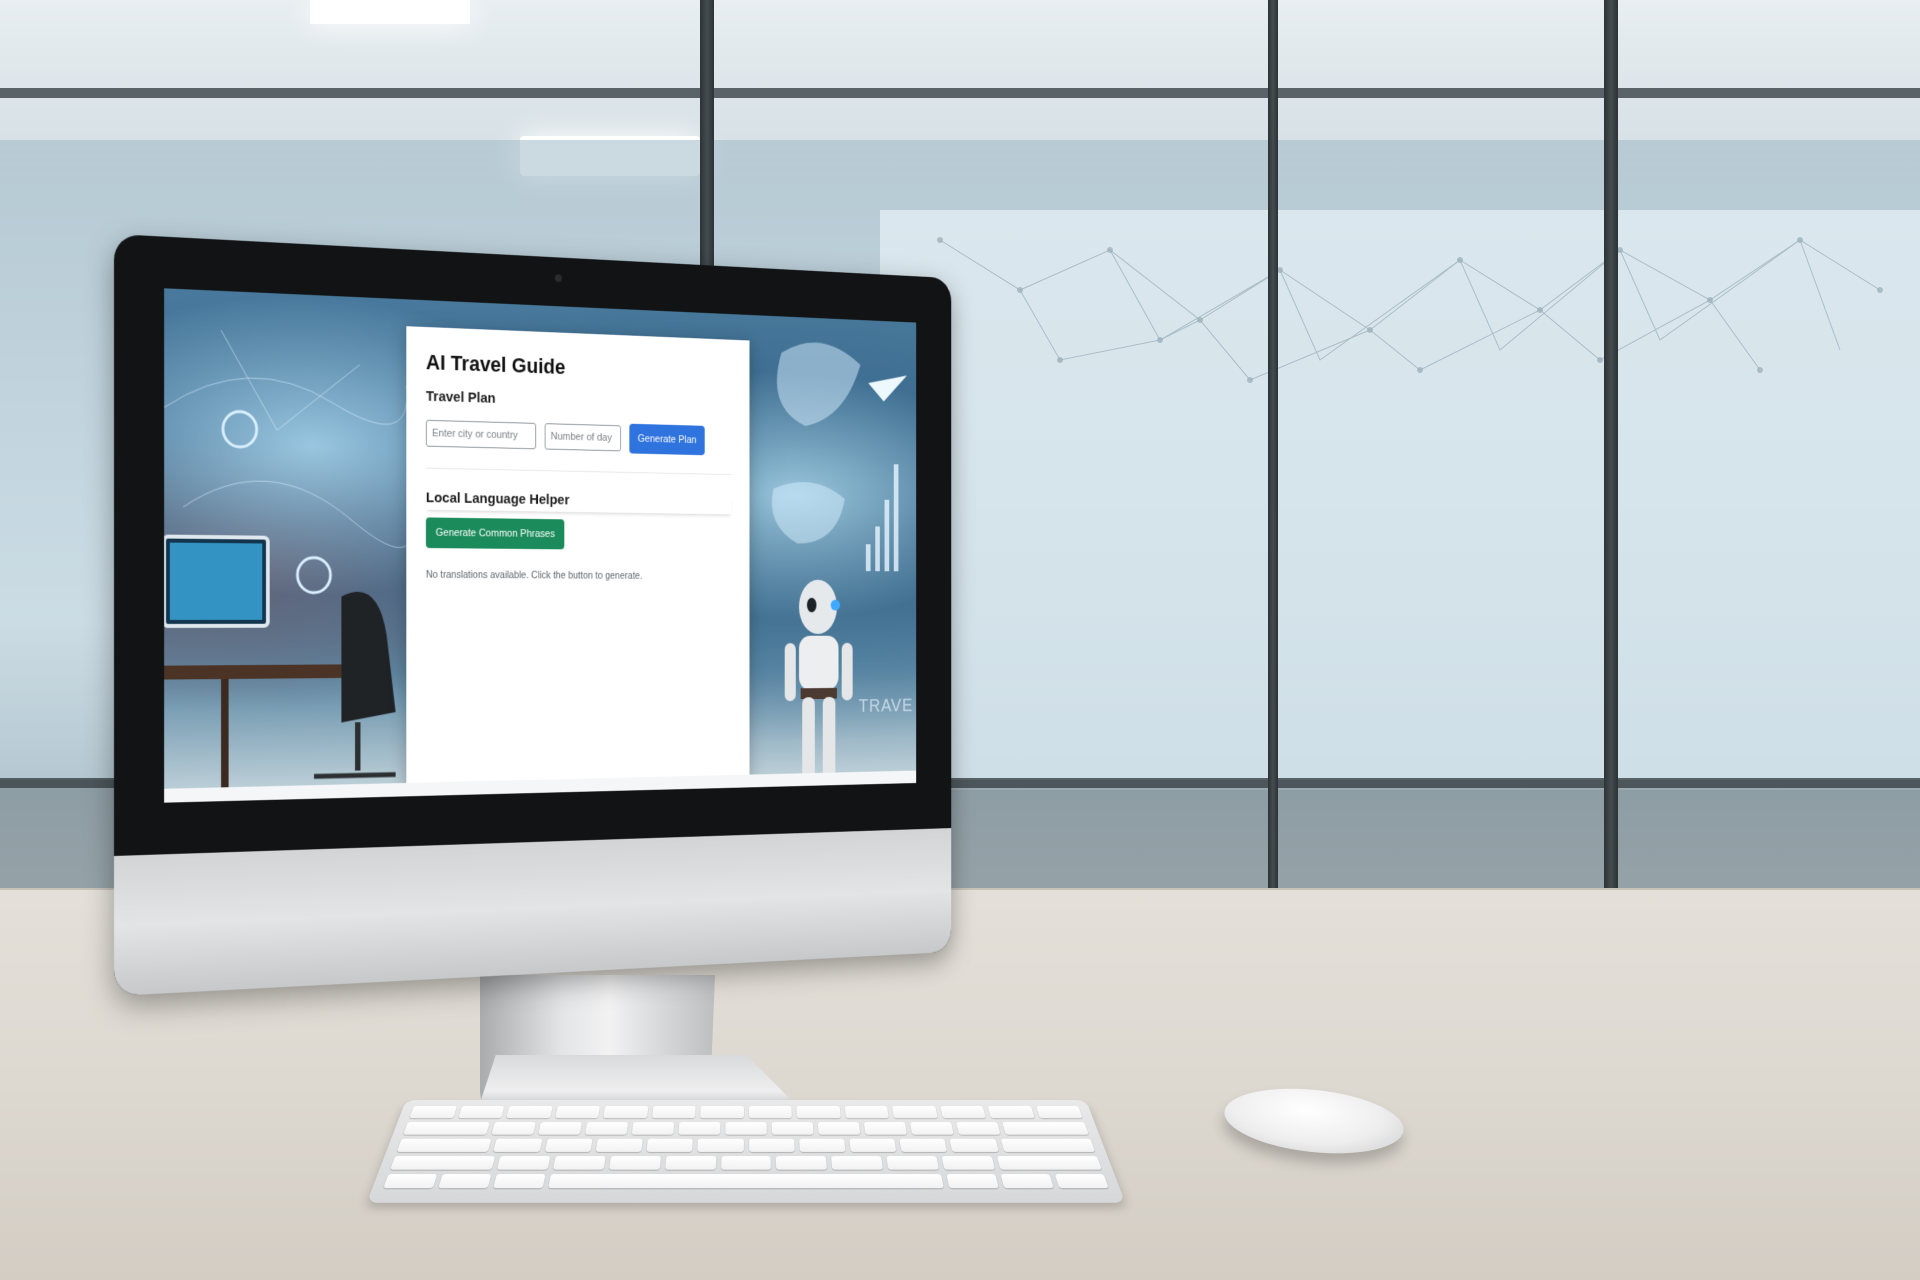 The image size is (1920, 1280). I want to click on generate-phrases-button: Generate Common Phrases, so click(495, 533).